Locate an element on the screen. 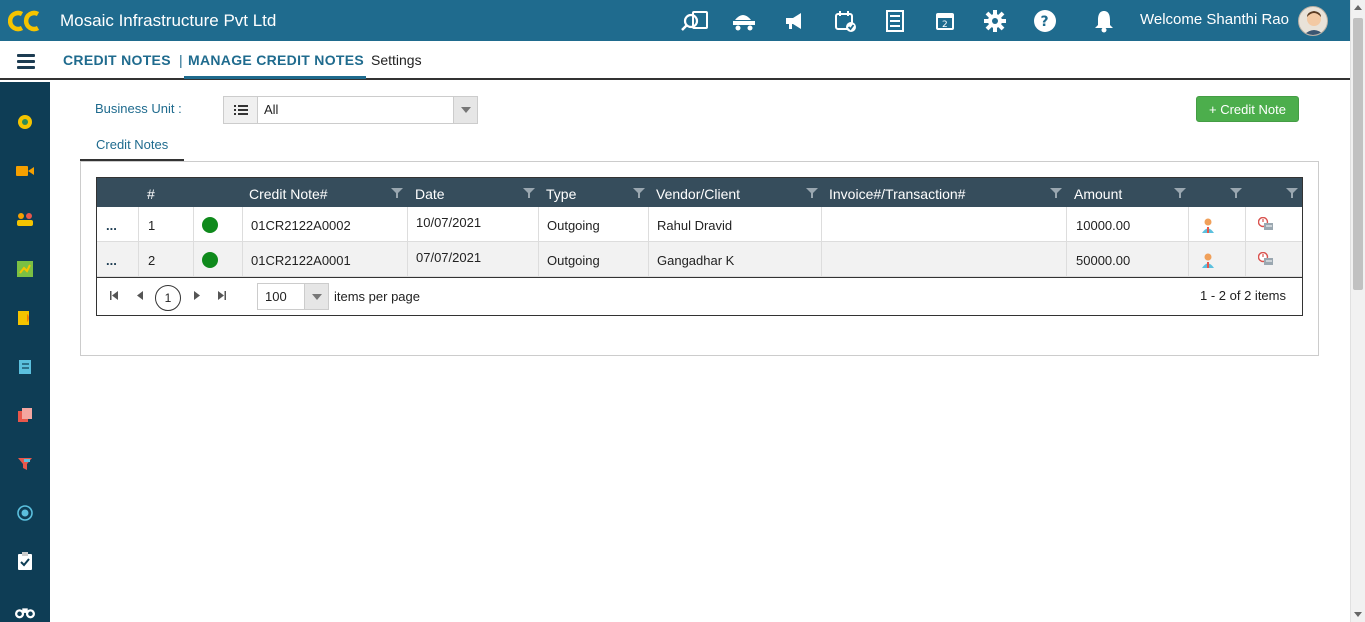 Image resolution: width=1365 pixels, height=622 pixels. column-header-date: Date is located at coordinates (430, 192).